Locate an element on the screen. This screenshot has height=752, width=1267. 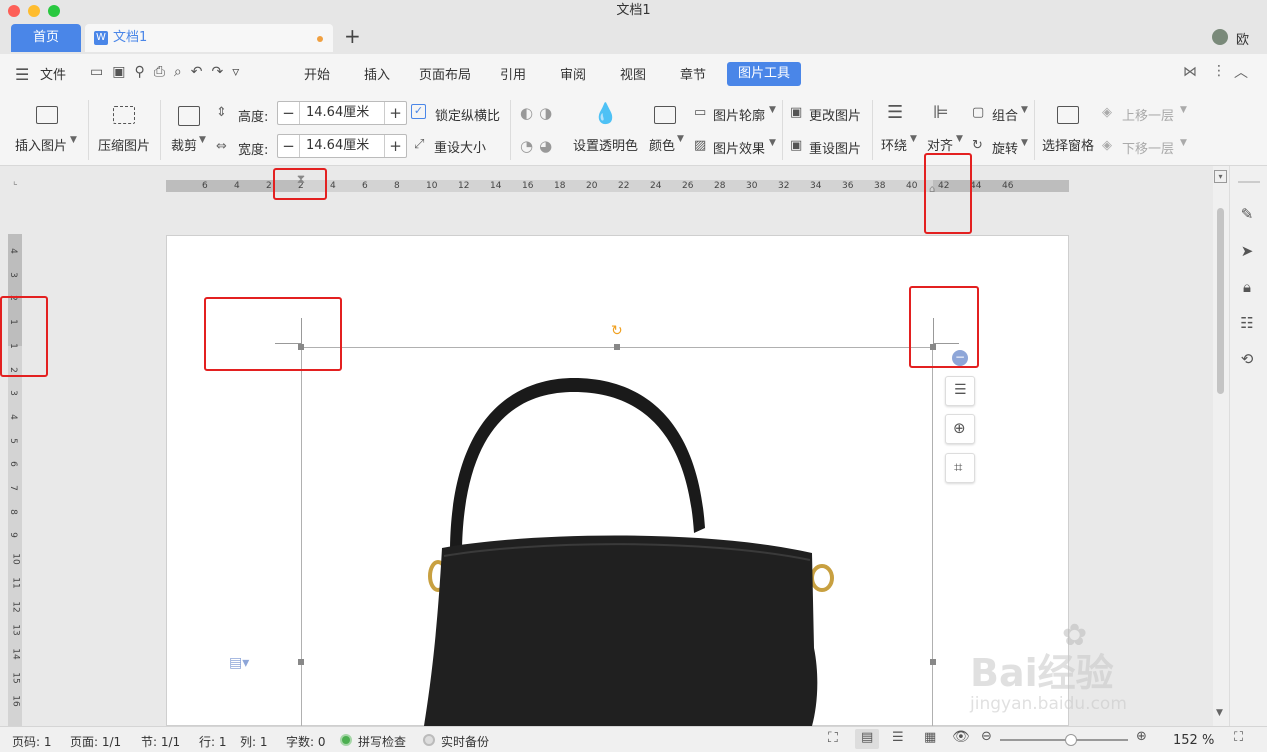
group-chevron-icon: ▼ is located at coordinates (1024, 110).